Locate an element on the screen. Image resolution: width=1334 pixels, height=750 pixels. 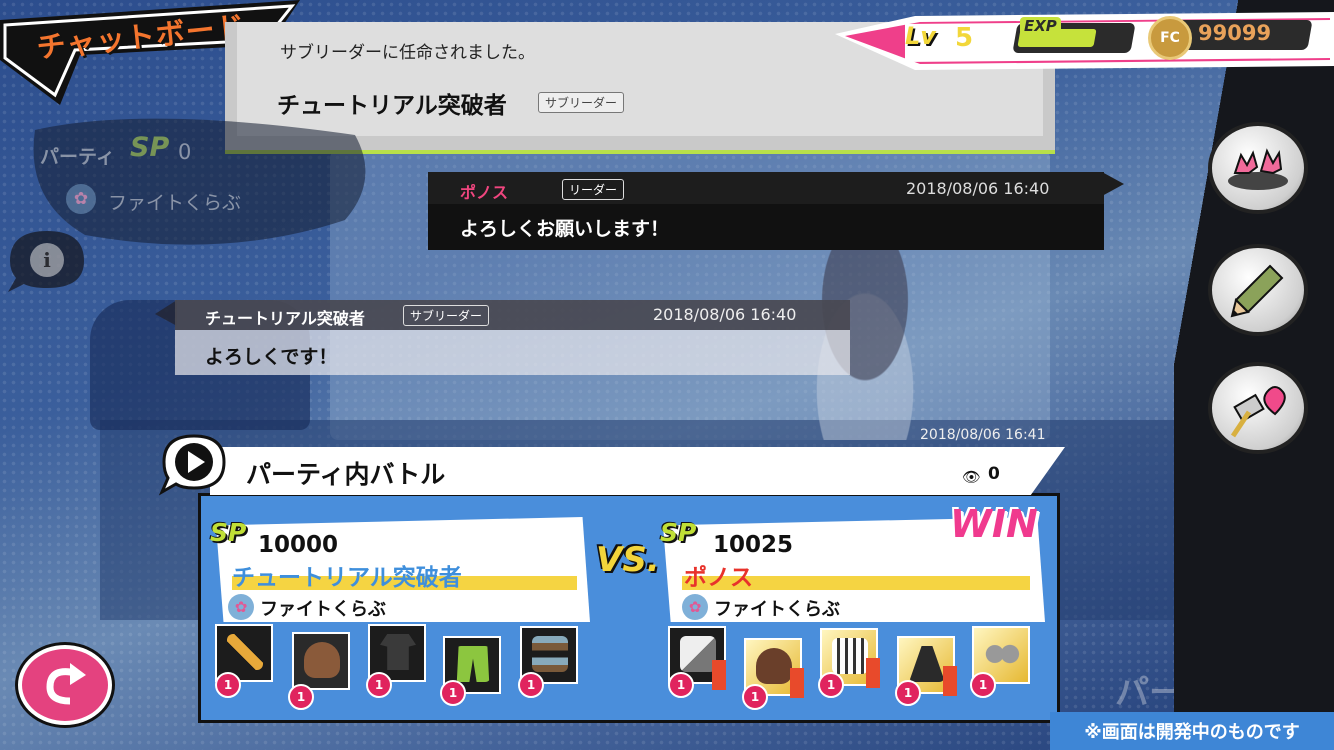
right-club-icon: ✿ is located at coordinates (695, 607).